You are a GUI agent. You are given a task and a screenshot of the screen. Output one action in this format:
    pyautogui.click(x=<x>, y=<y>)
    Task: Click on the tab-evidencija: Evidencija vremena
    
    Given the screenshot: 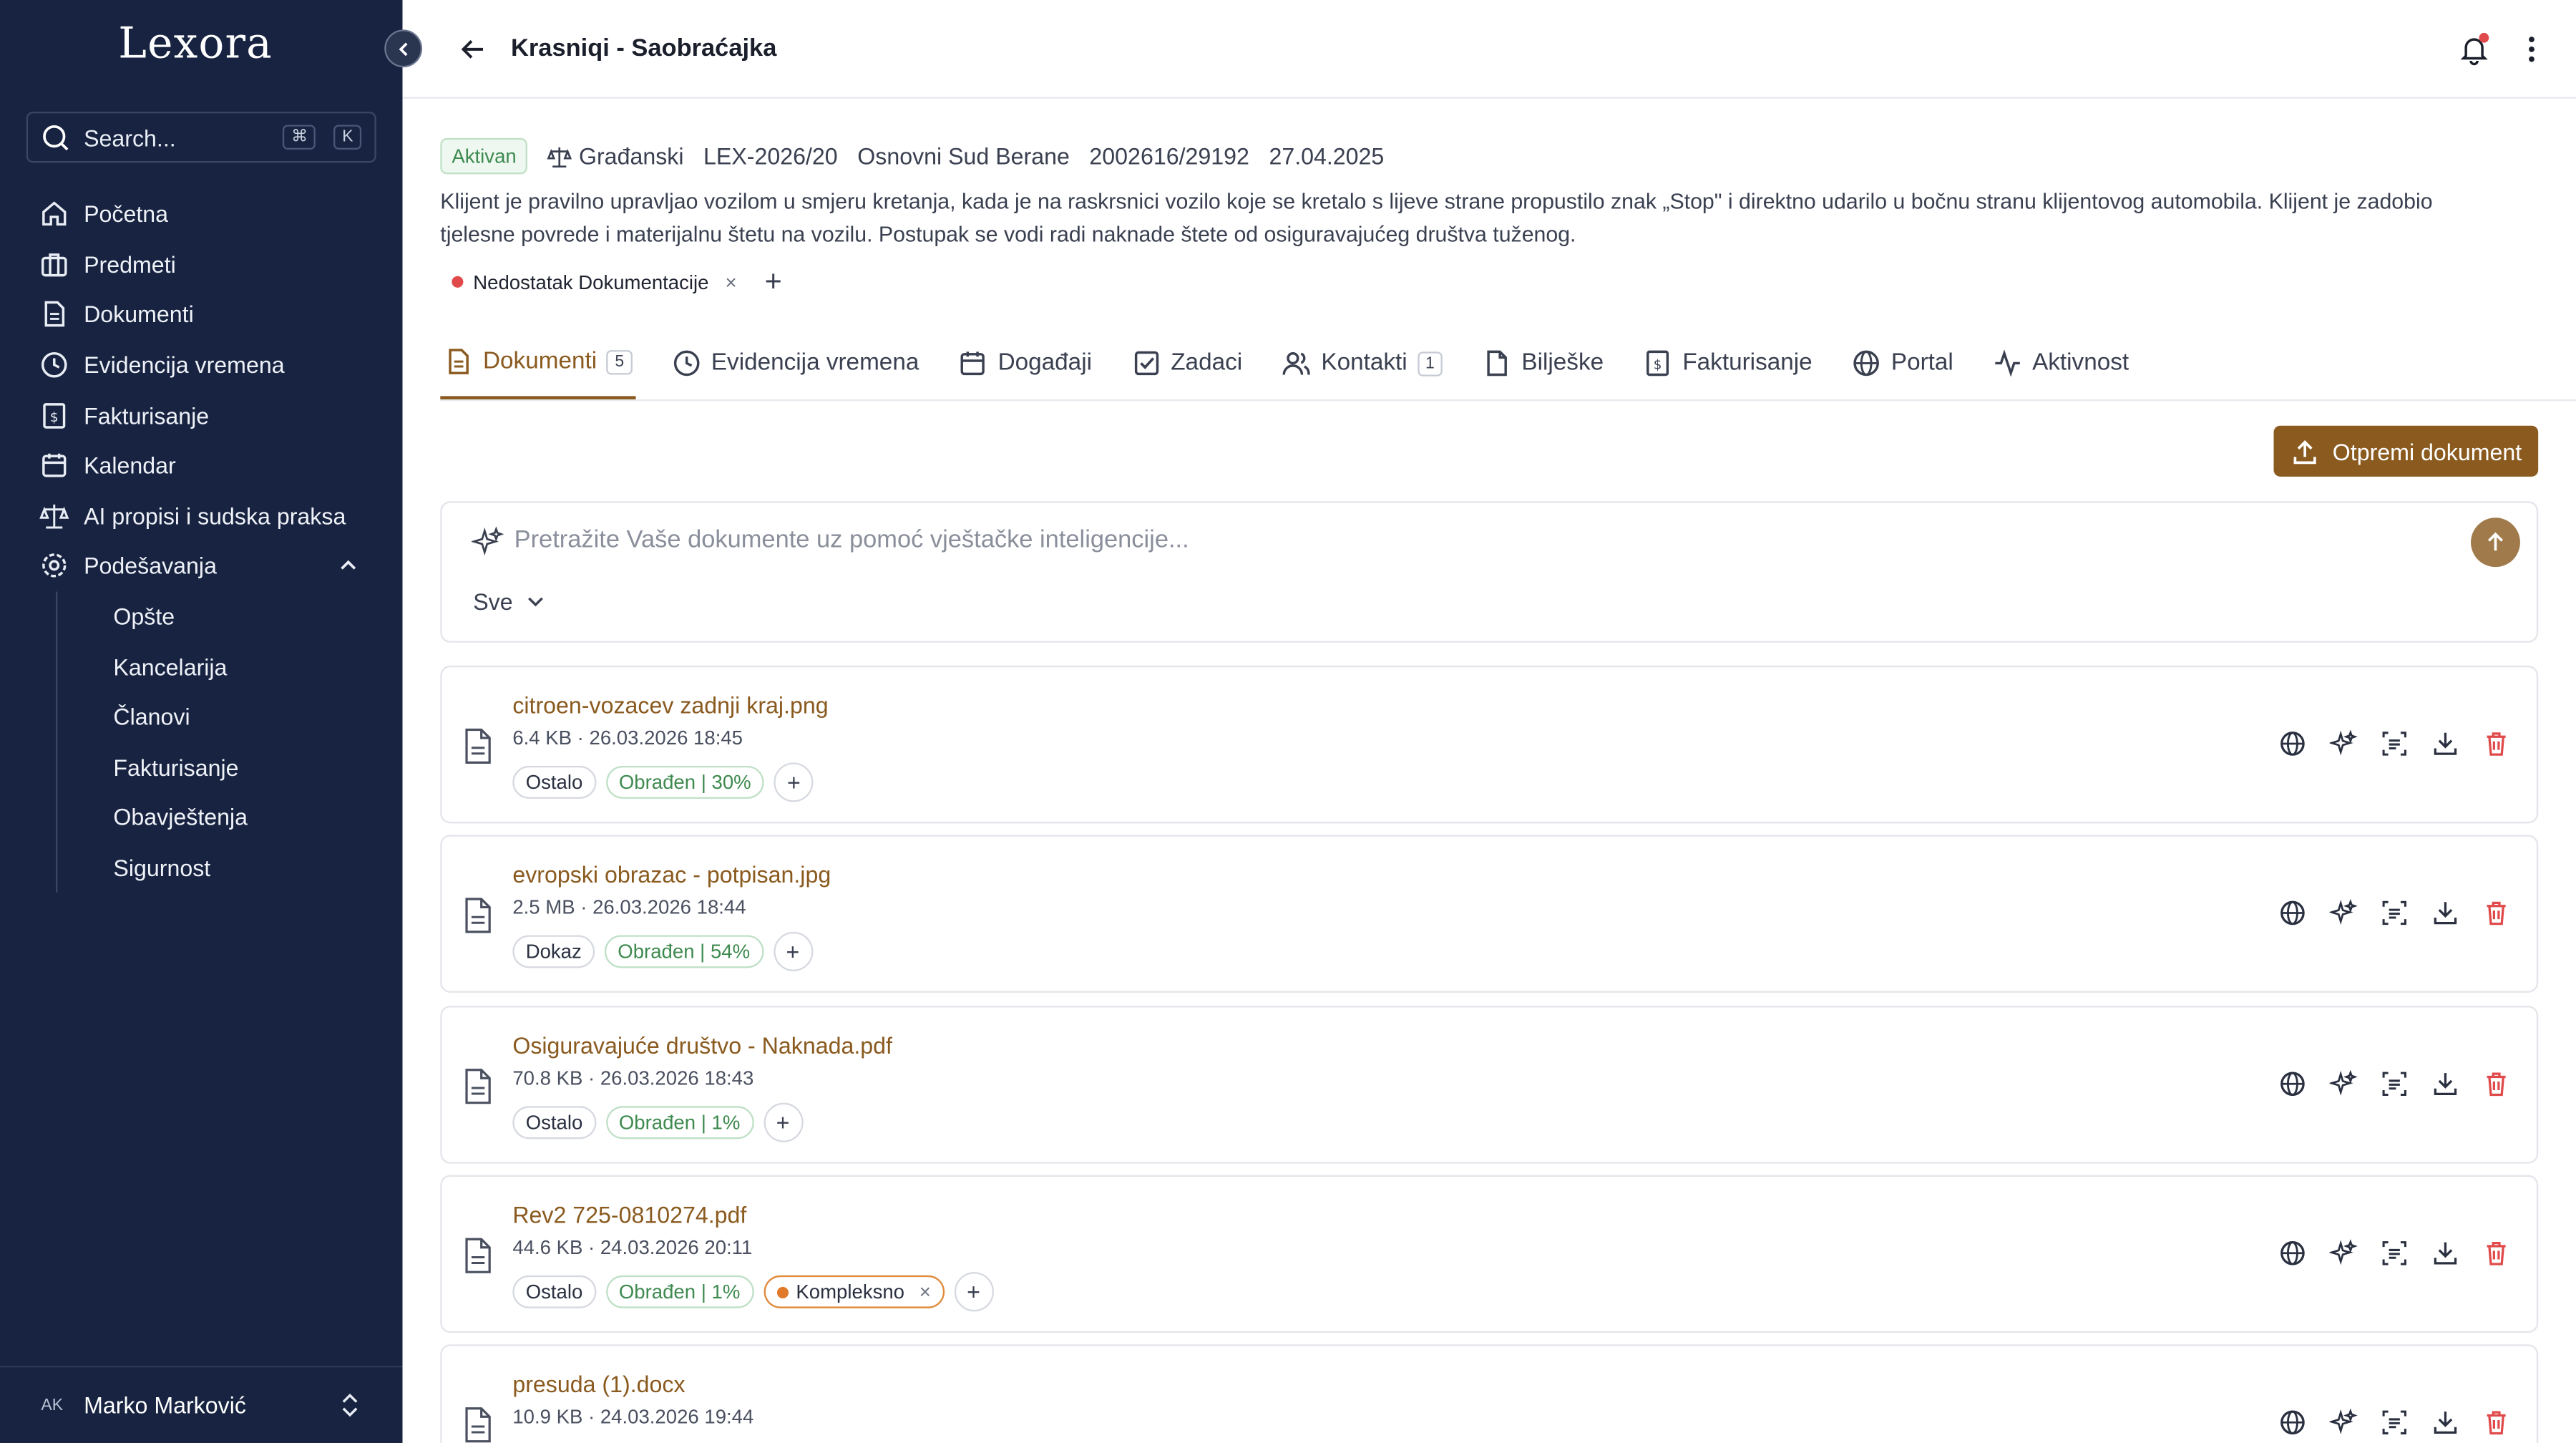 What is the action you would take?
    pyautogui.click(x=795, y=363)
    